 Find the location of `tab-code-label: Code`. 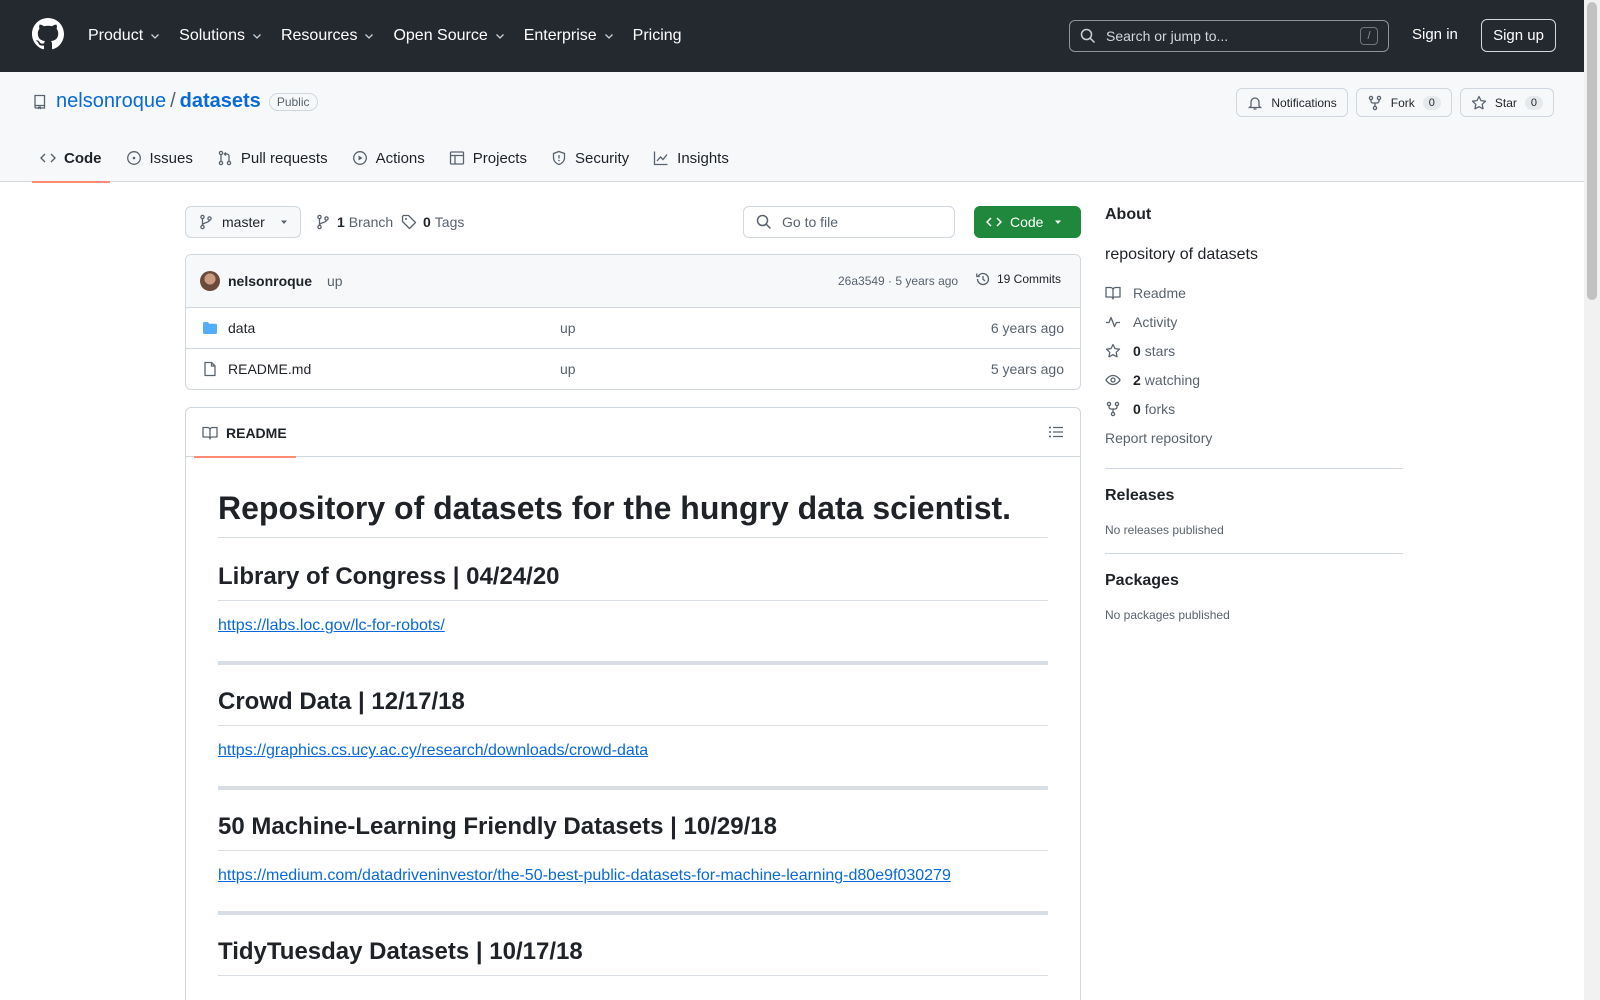

tab-code-label: Code is located at coordinates (83, 158).